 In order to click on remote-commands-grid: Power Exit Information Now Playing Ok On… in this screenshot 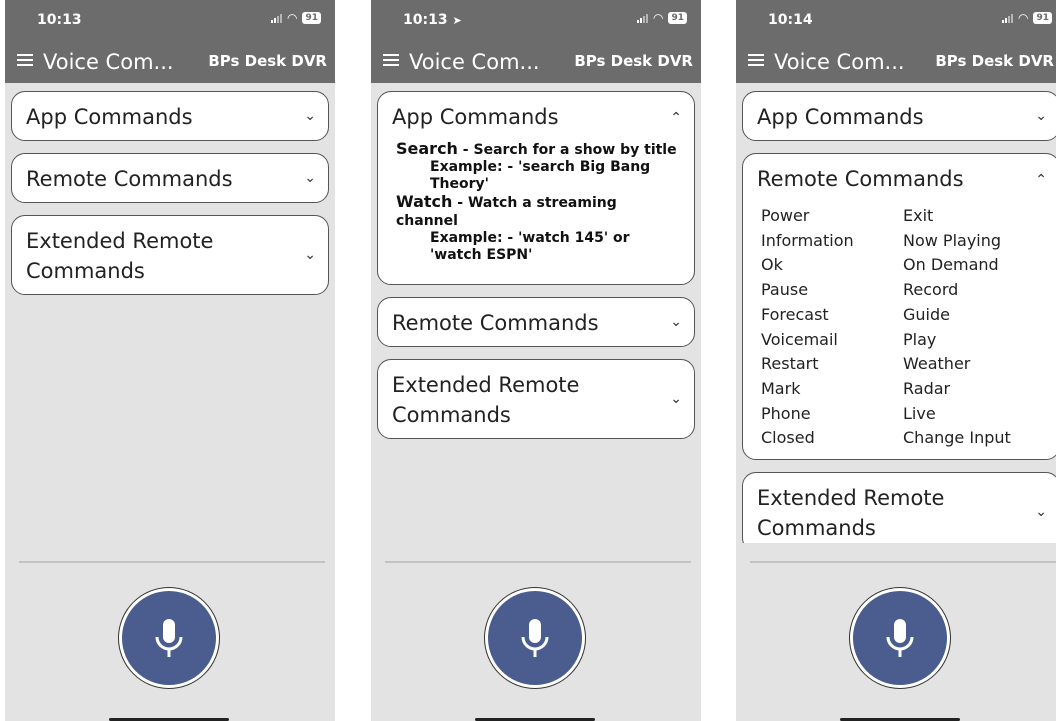, I will do `click(899, 330)`.